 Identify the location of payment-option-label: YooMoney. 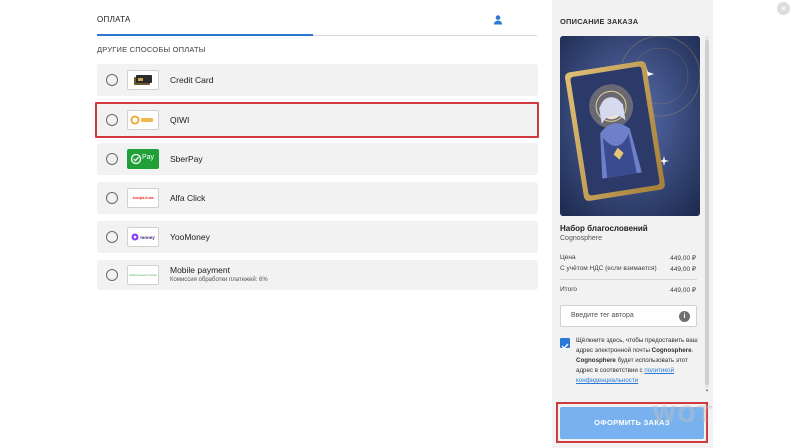
(190, 237).